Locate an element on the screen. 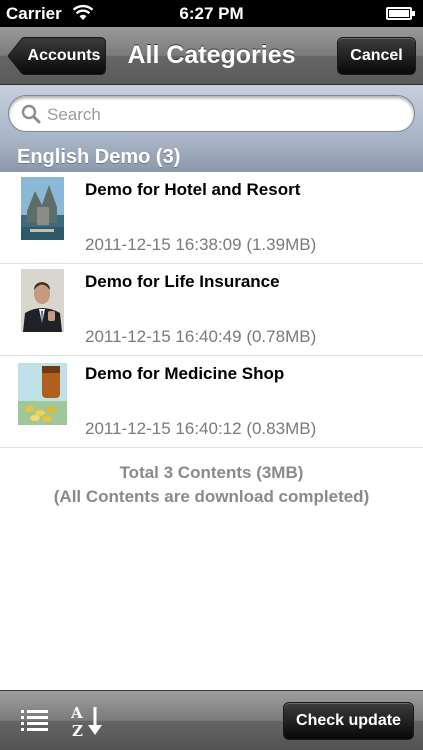  search-bar: Search is located at coordinates (211, 113).